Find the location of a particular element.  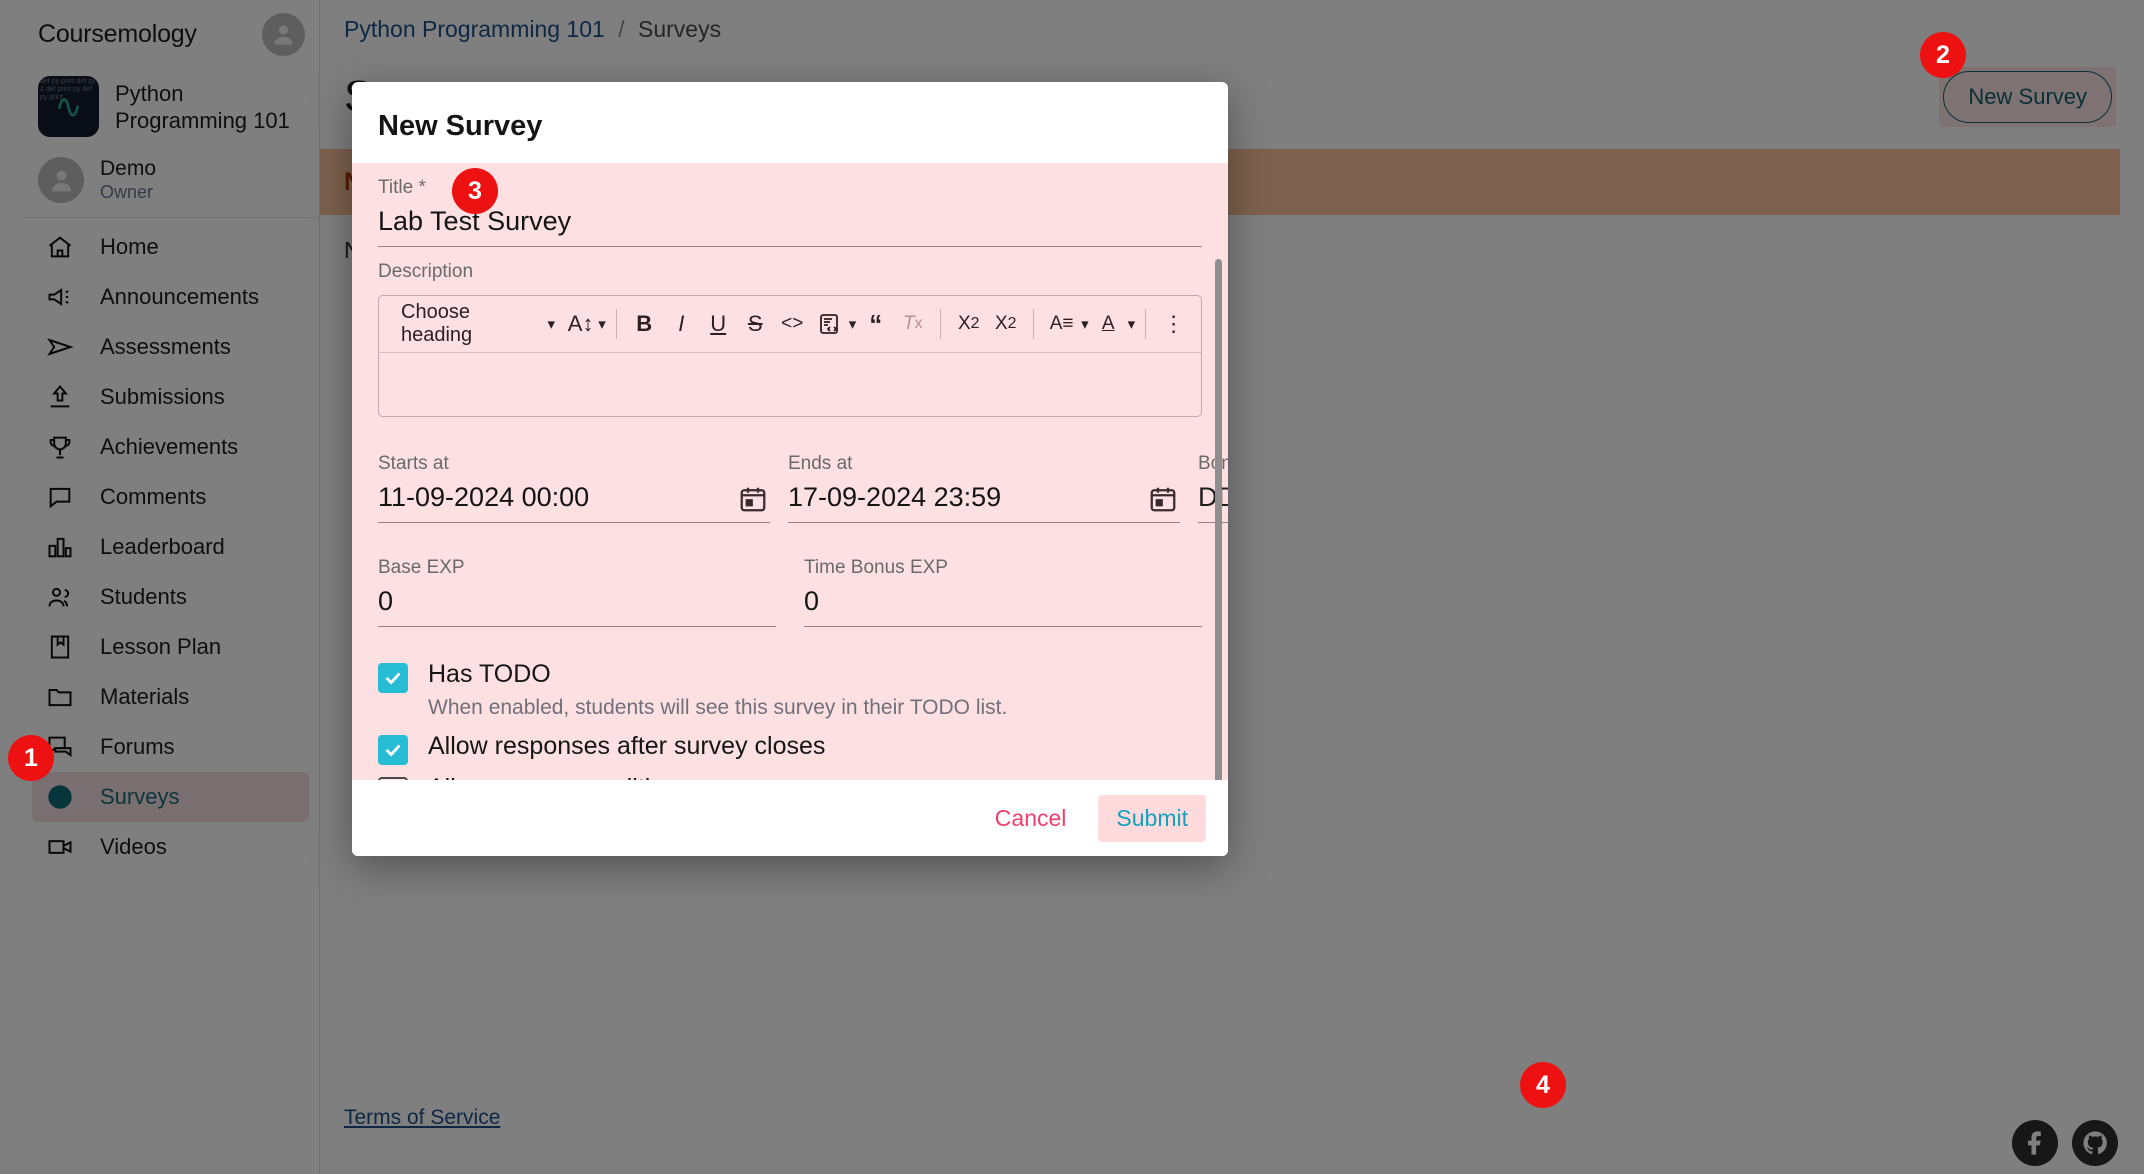

sidebar-item-label: Home is located at coordinates (129, 246).